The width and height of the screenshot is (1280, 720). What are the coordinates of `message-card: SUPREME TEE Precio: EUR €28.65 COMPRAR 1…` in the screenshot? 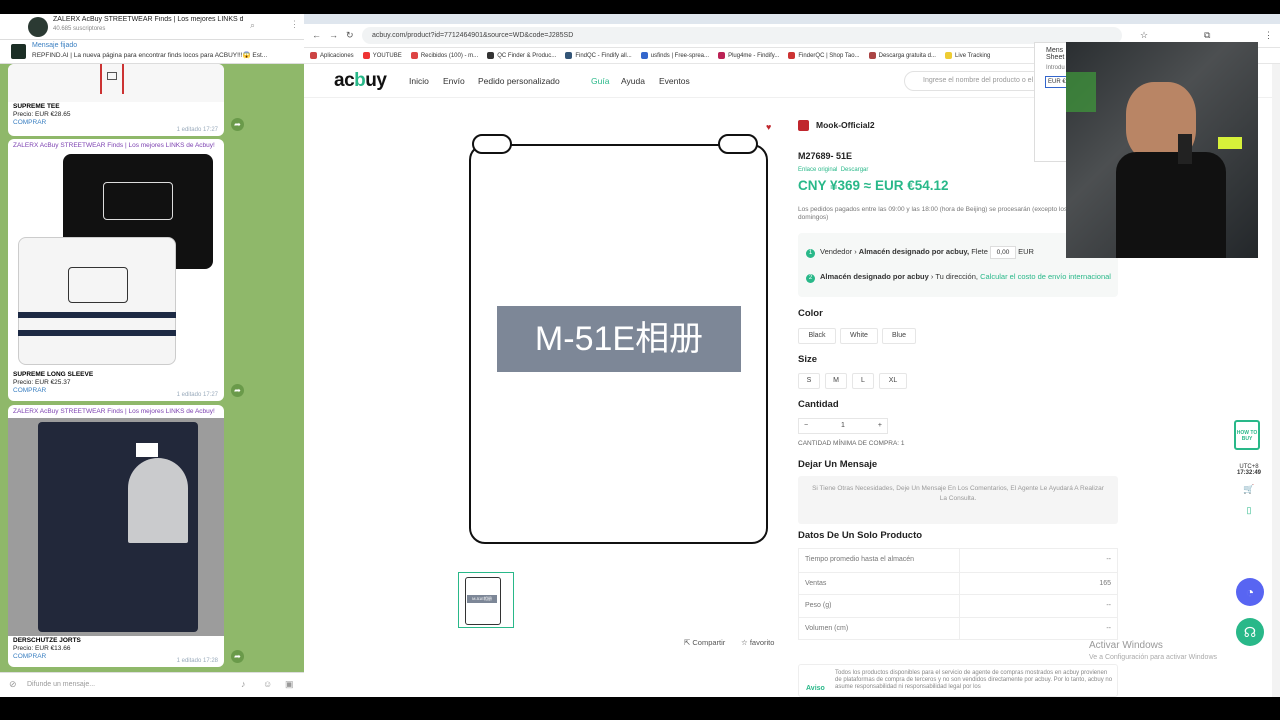 It's located at (116, 100).